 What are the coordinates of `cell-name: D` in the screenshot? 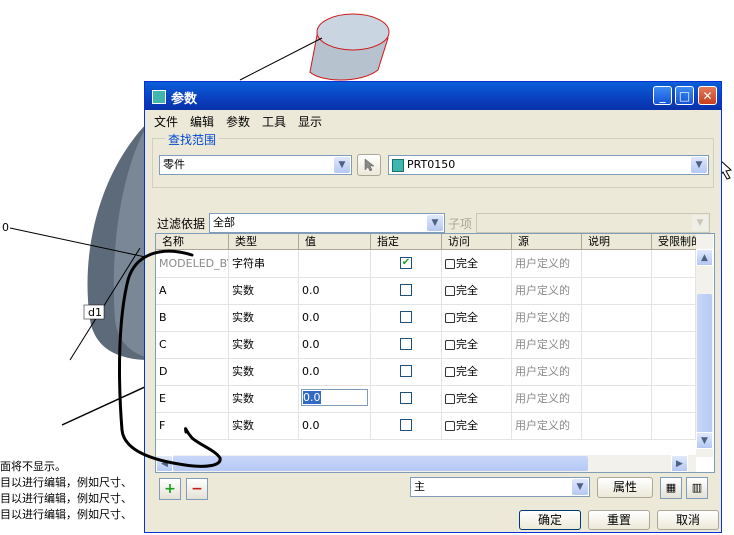 It's located at (192, 371).